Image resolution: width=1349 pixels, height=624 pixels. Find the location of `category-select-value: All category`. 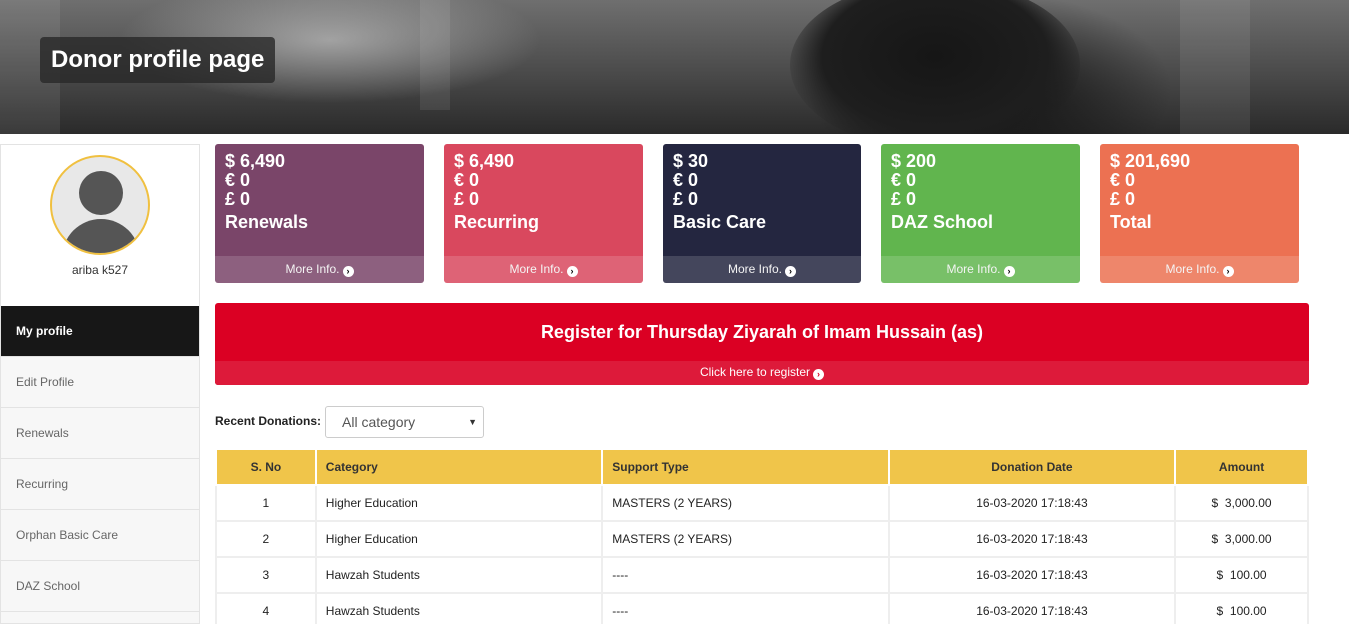

category-select-value: All category is located at coordinates (379, 422).